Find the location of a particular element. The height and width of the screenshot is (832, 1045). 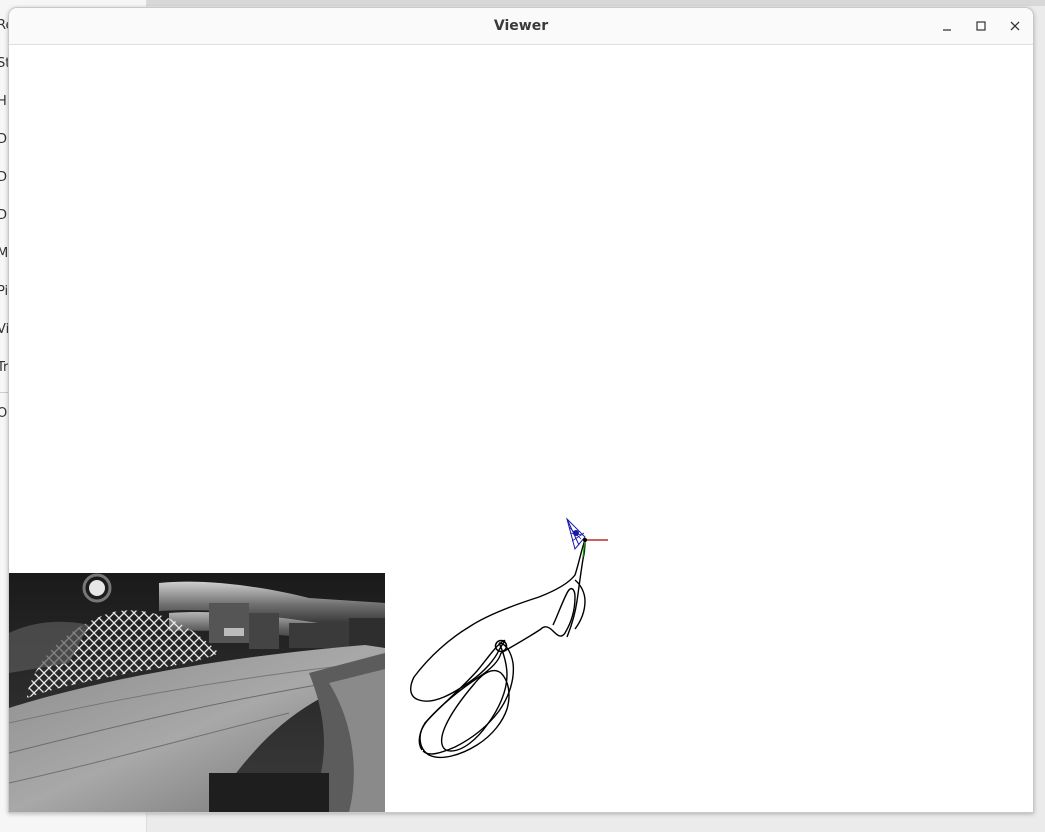

close-button is located at coordinates (1015, 26).